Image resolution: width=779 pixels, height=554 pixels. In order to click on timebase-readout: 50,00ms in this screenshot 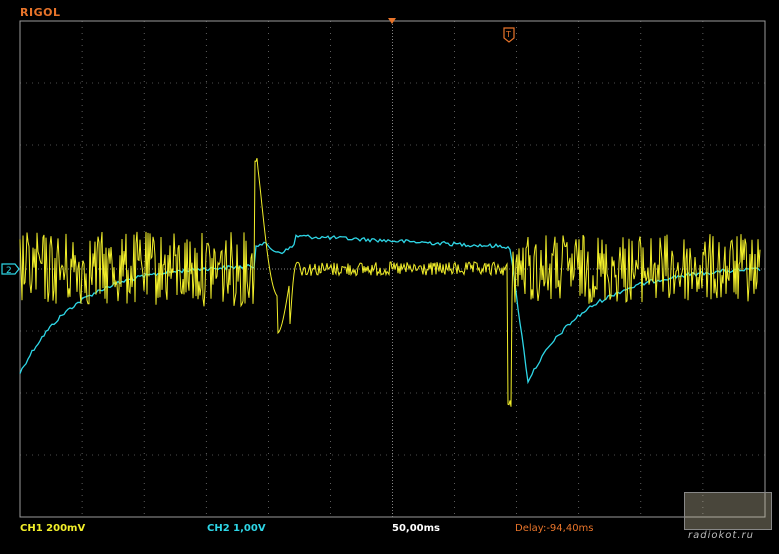, I will do `click(416, 528)`.